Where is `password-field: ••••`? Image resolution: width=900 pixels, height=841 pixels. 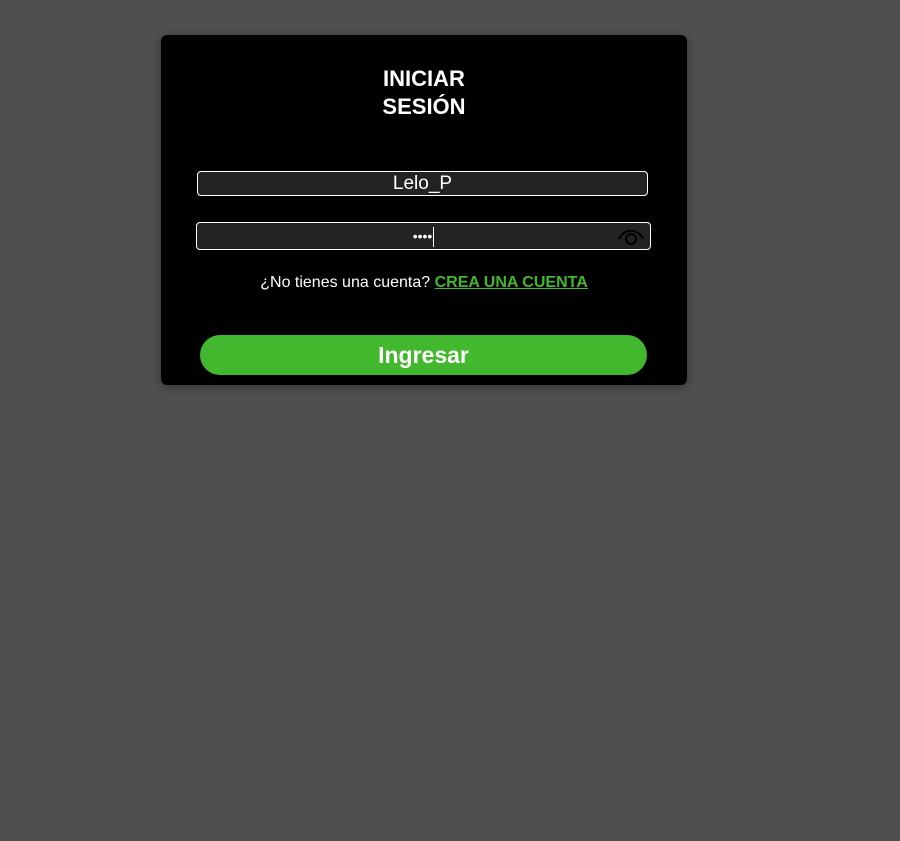
password-field: •••• is located at coordinates (423, 236).